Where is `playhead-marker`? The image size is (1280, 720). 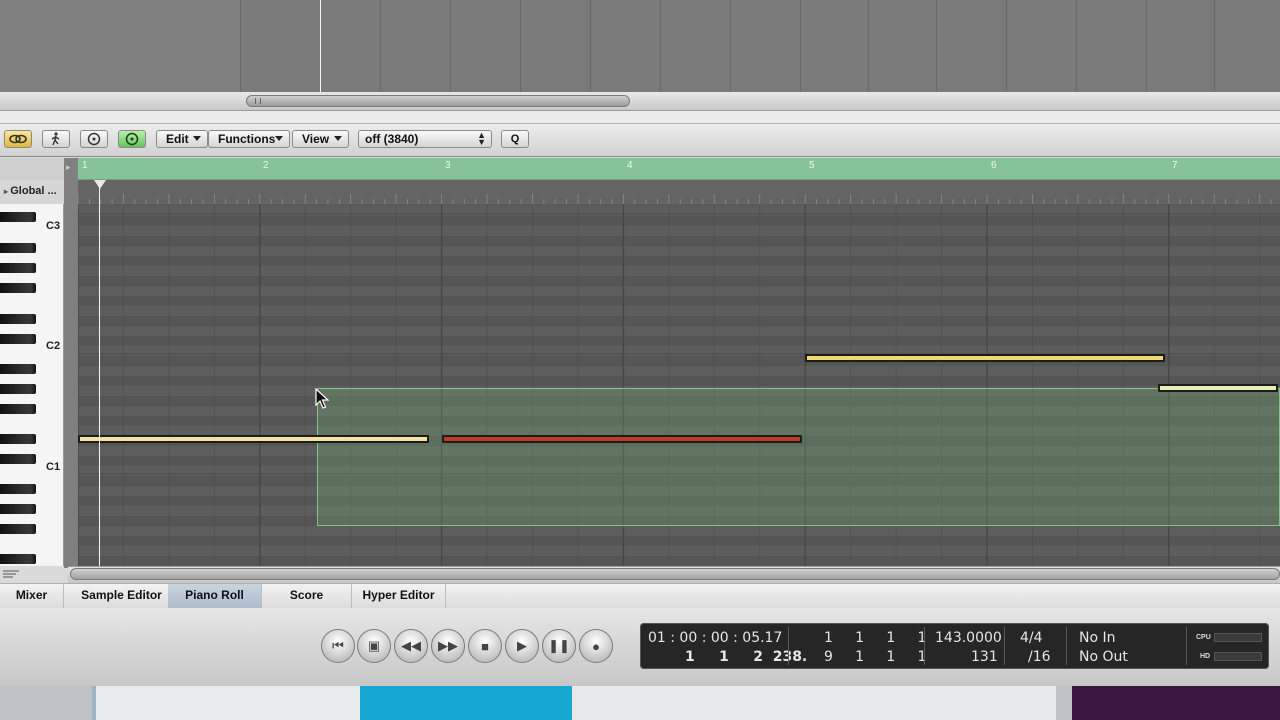
playhead-marker is located at coordinates (100, 184).